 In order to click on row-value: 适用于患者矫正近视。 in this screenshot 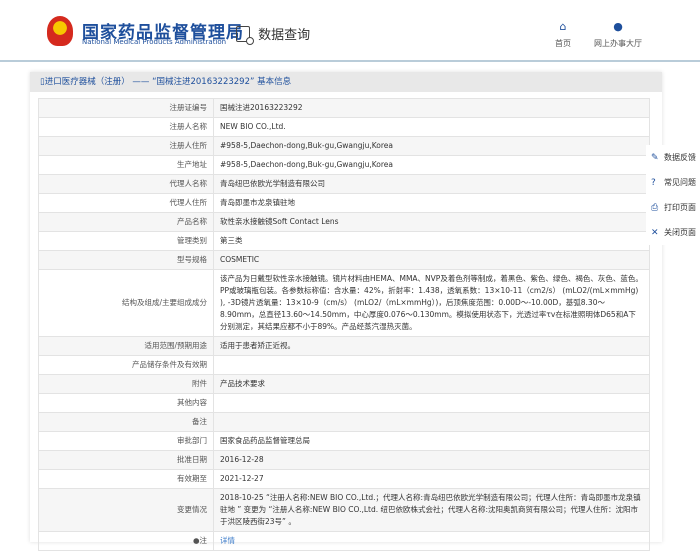, I will do `click(431, 346)`.